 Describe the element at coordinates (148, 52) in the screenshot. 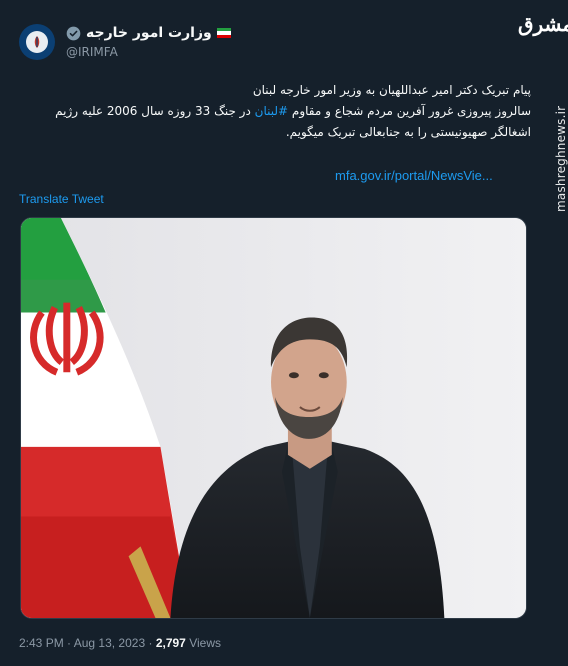

I see `account-handle: @IRIMFA` at that location.